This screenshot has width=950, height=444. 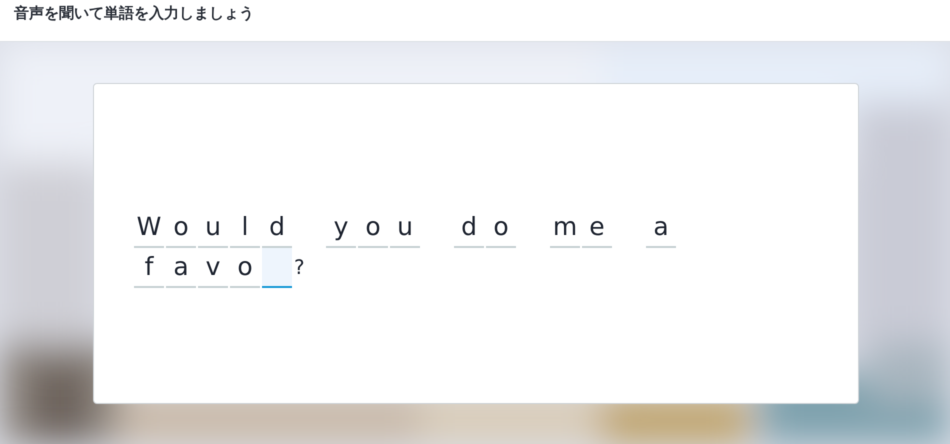 I want to click on letter-box: v, so click(x=213, y=268).